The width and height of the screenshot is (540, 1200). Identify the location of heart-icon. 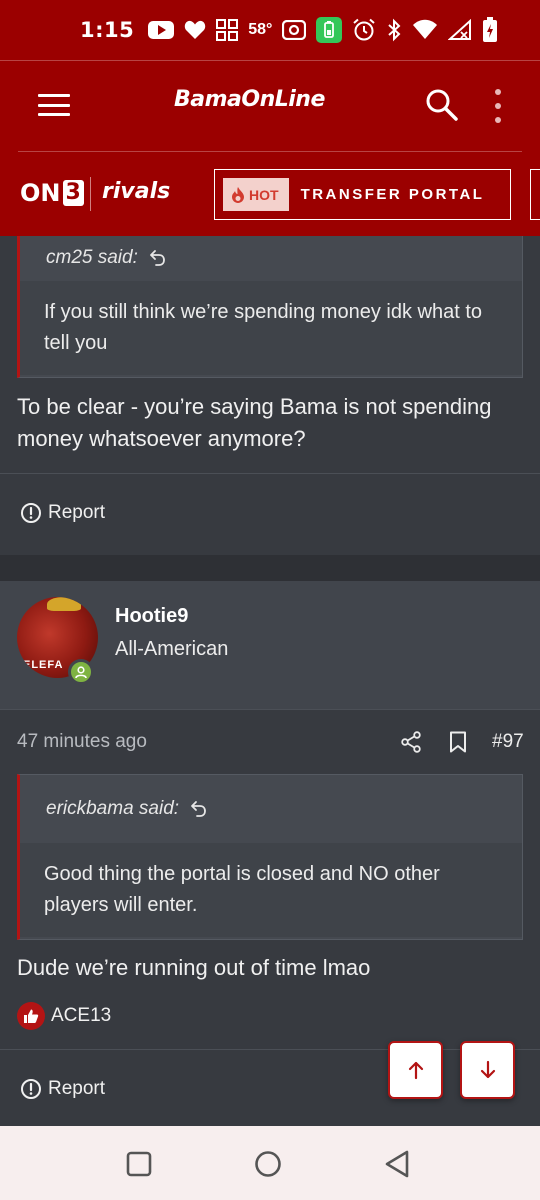
(195, 30).